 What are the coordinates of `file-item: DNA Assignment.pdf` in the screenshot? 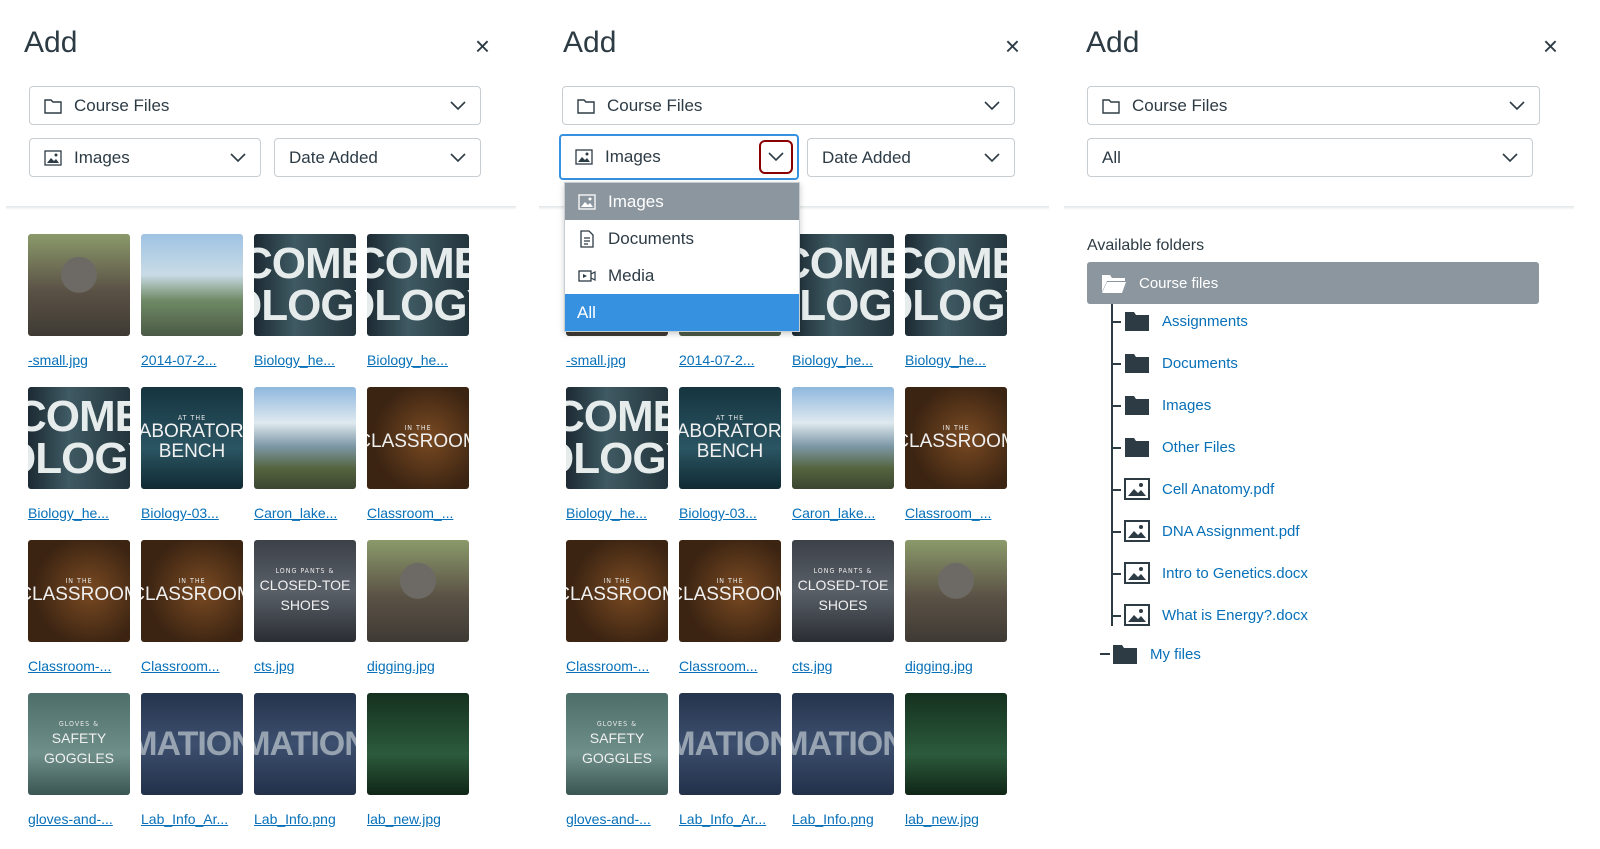 It's located at (1212, 531).